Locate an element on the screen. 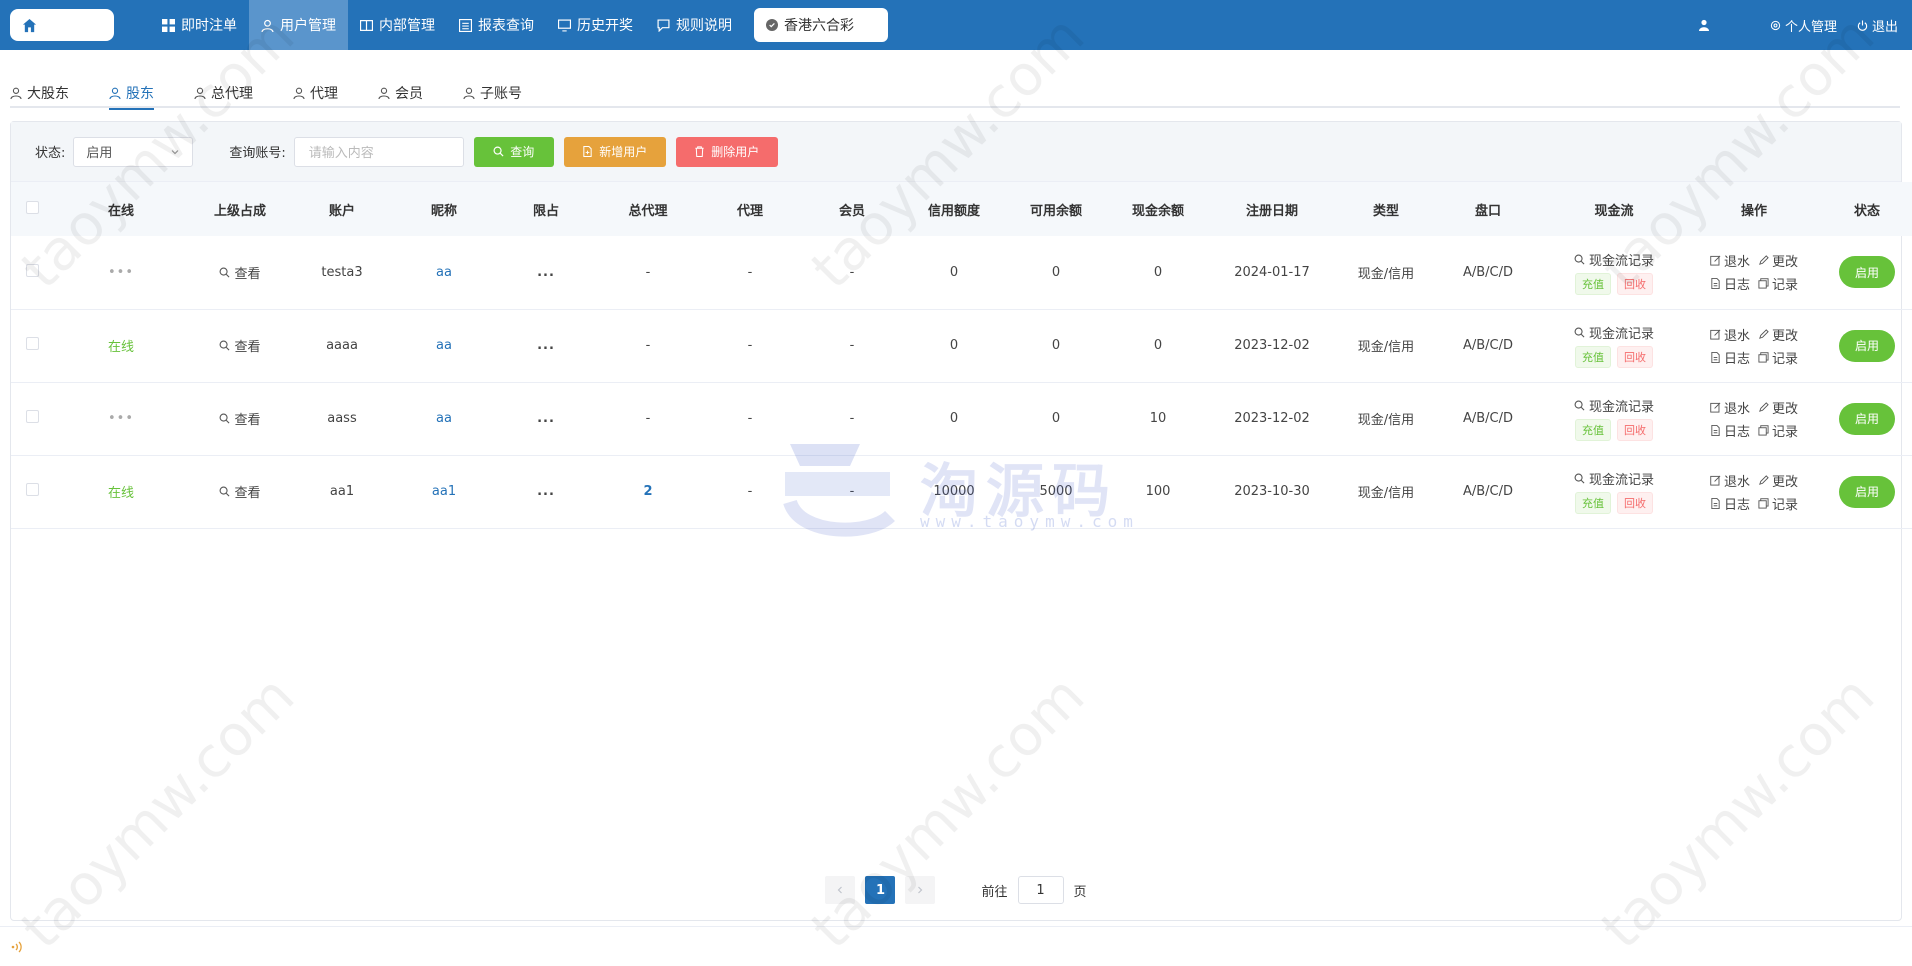 The image size is (1912, 966). cashflow-label: 现金流记录 is located at coordinates (1621, 334).